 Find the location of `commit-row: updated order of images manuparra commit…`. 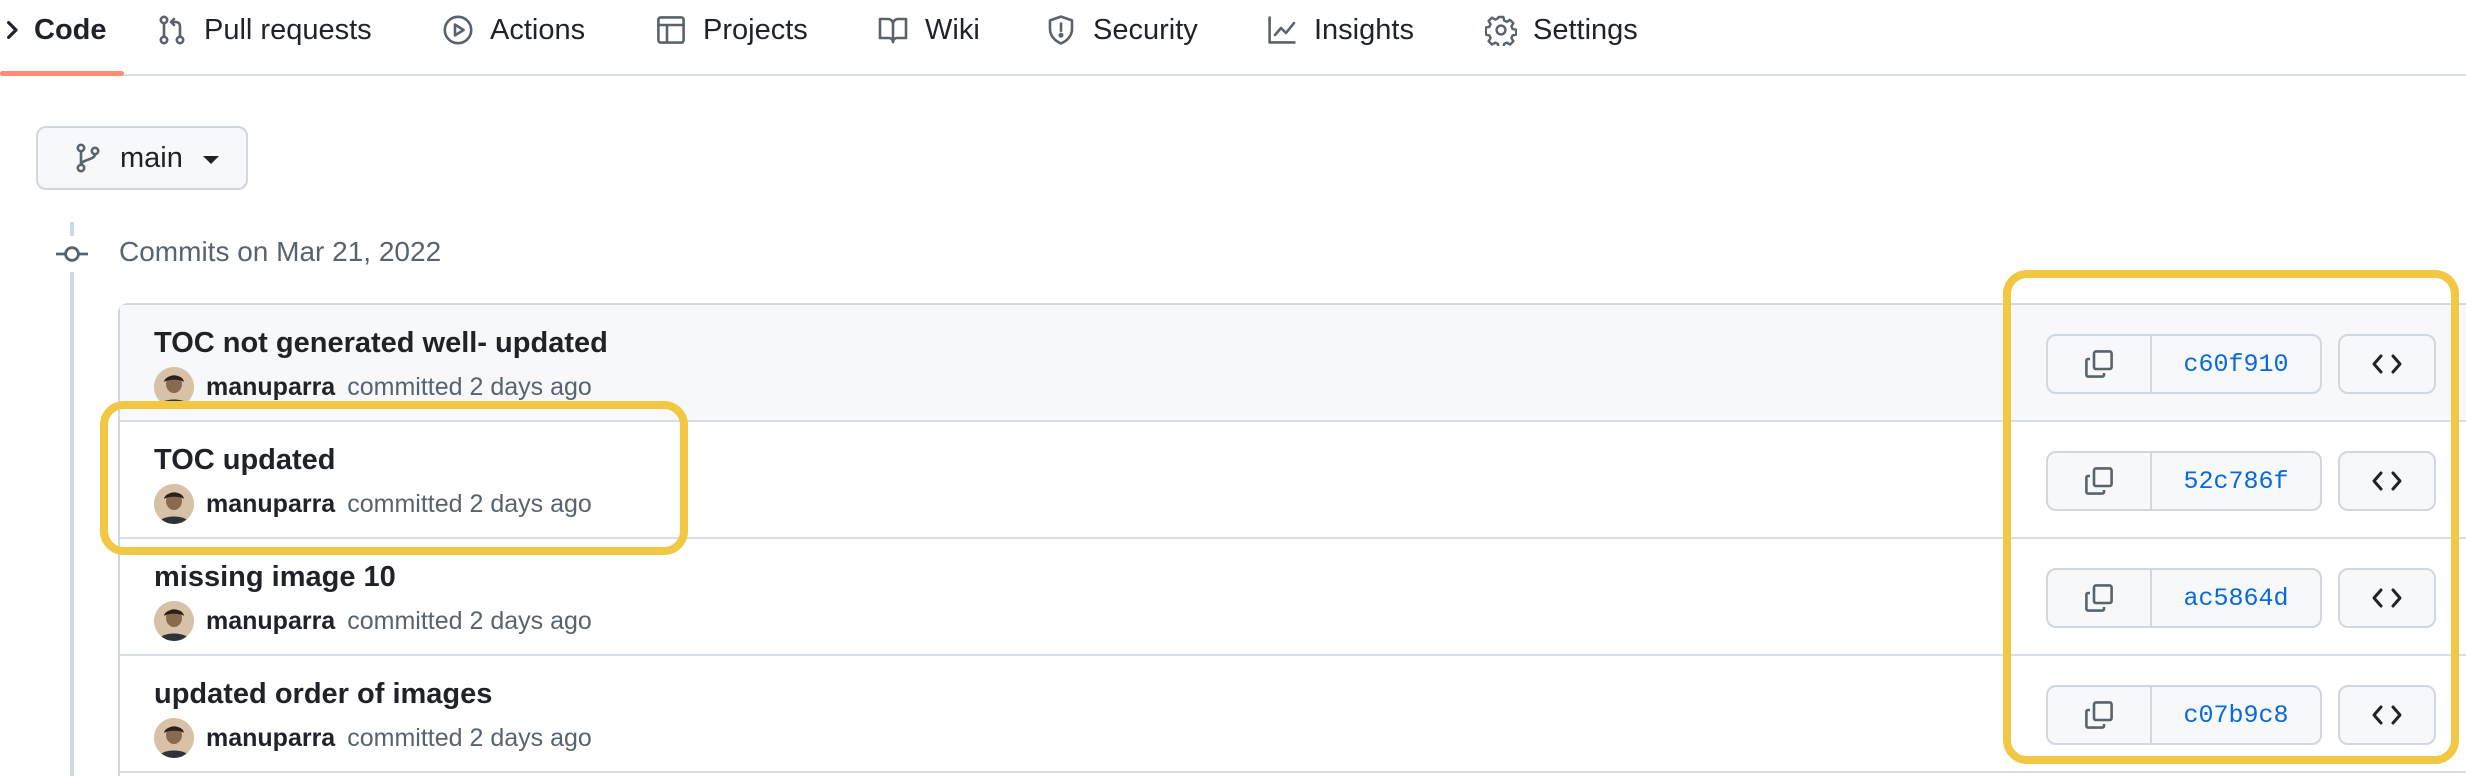

commit-row: updated order of images manuparra commit… is located at coordinates (1293, 714).